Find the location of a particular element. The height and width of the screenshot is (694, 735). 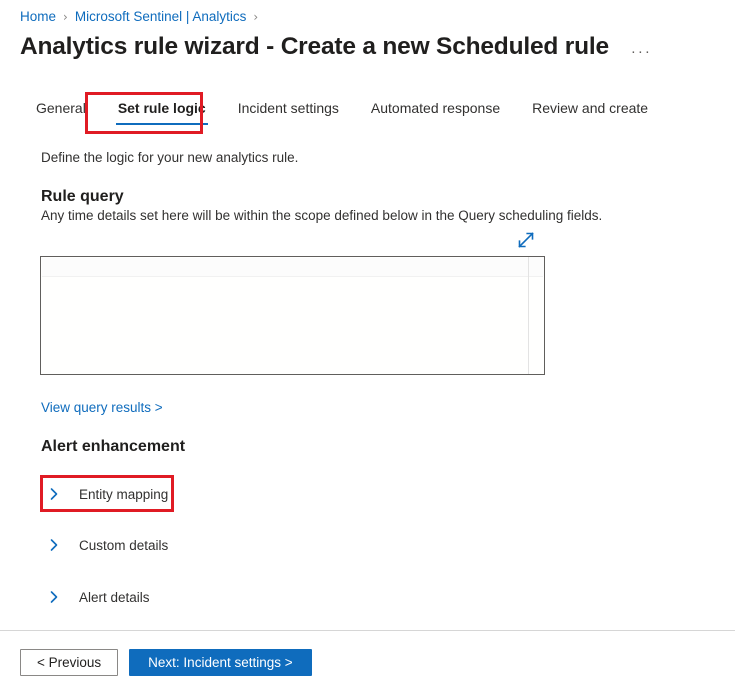

tab-general: General is located at coordinates (61, 111).